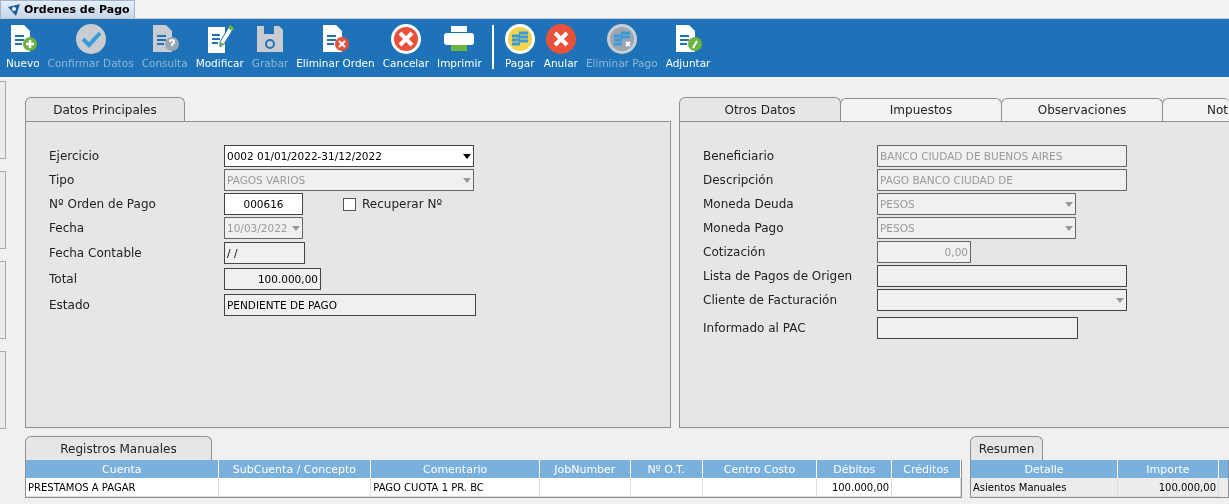  What do you see at coordinates (1044, 487) in the screenshot?
I see `table-cell: Asientos Manuales` at bounding box center [1044, 487].